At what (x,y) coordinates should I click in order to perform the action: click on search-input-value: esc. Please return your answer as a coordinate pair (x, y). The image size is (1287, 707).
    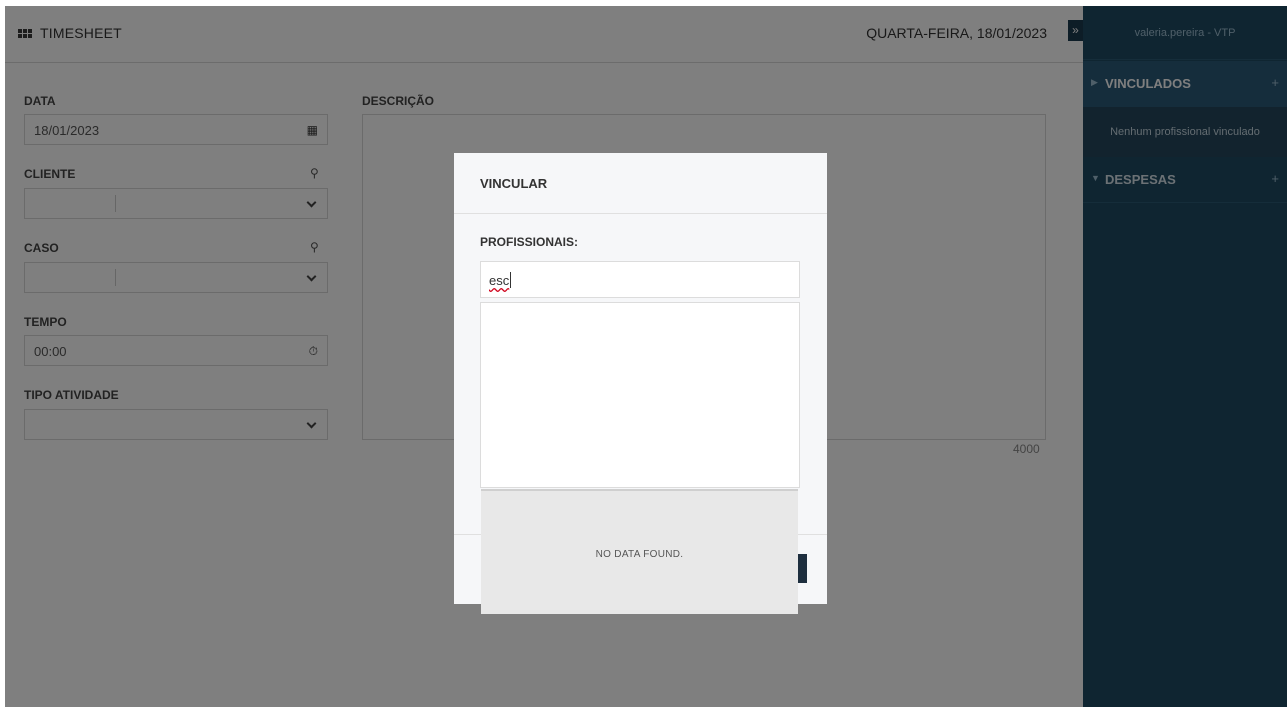
    Looking at the image, I should click on (499, 280).